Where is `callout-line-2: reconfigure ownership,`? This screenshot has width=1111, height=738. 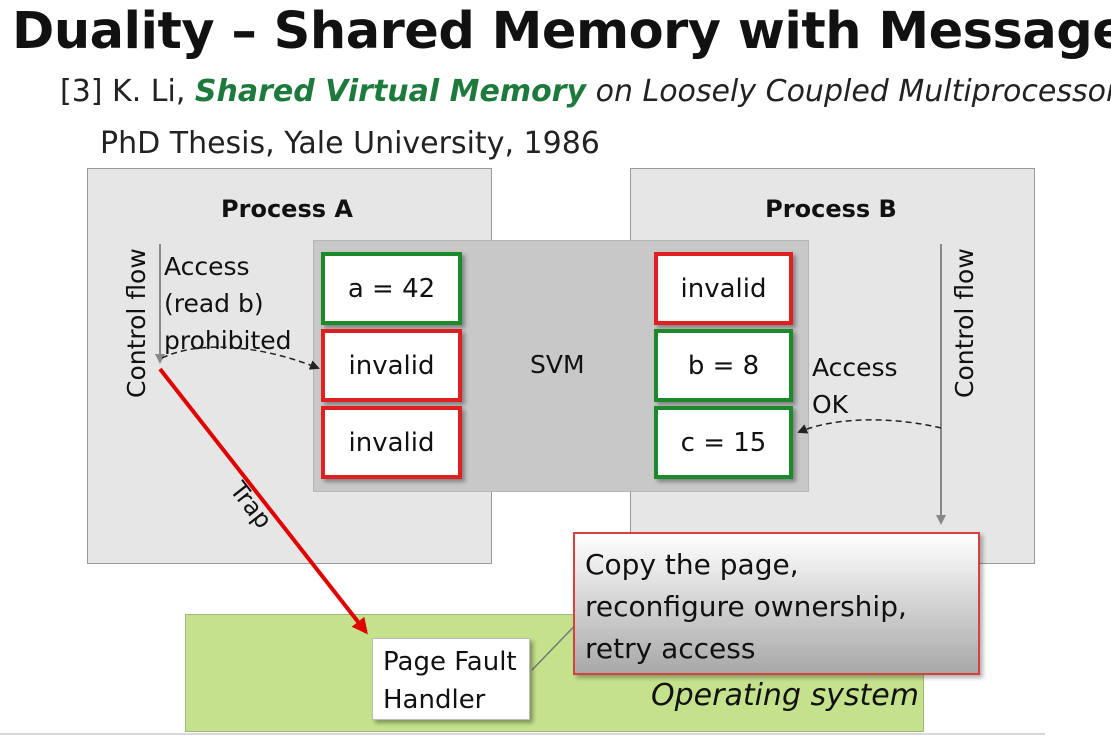
callout-line-2: reconfigure ownership, is located at coordinates (746, 606).